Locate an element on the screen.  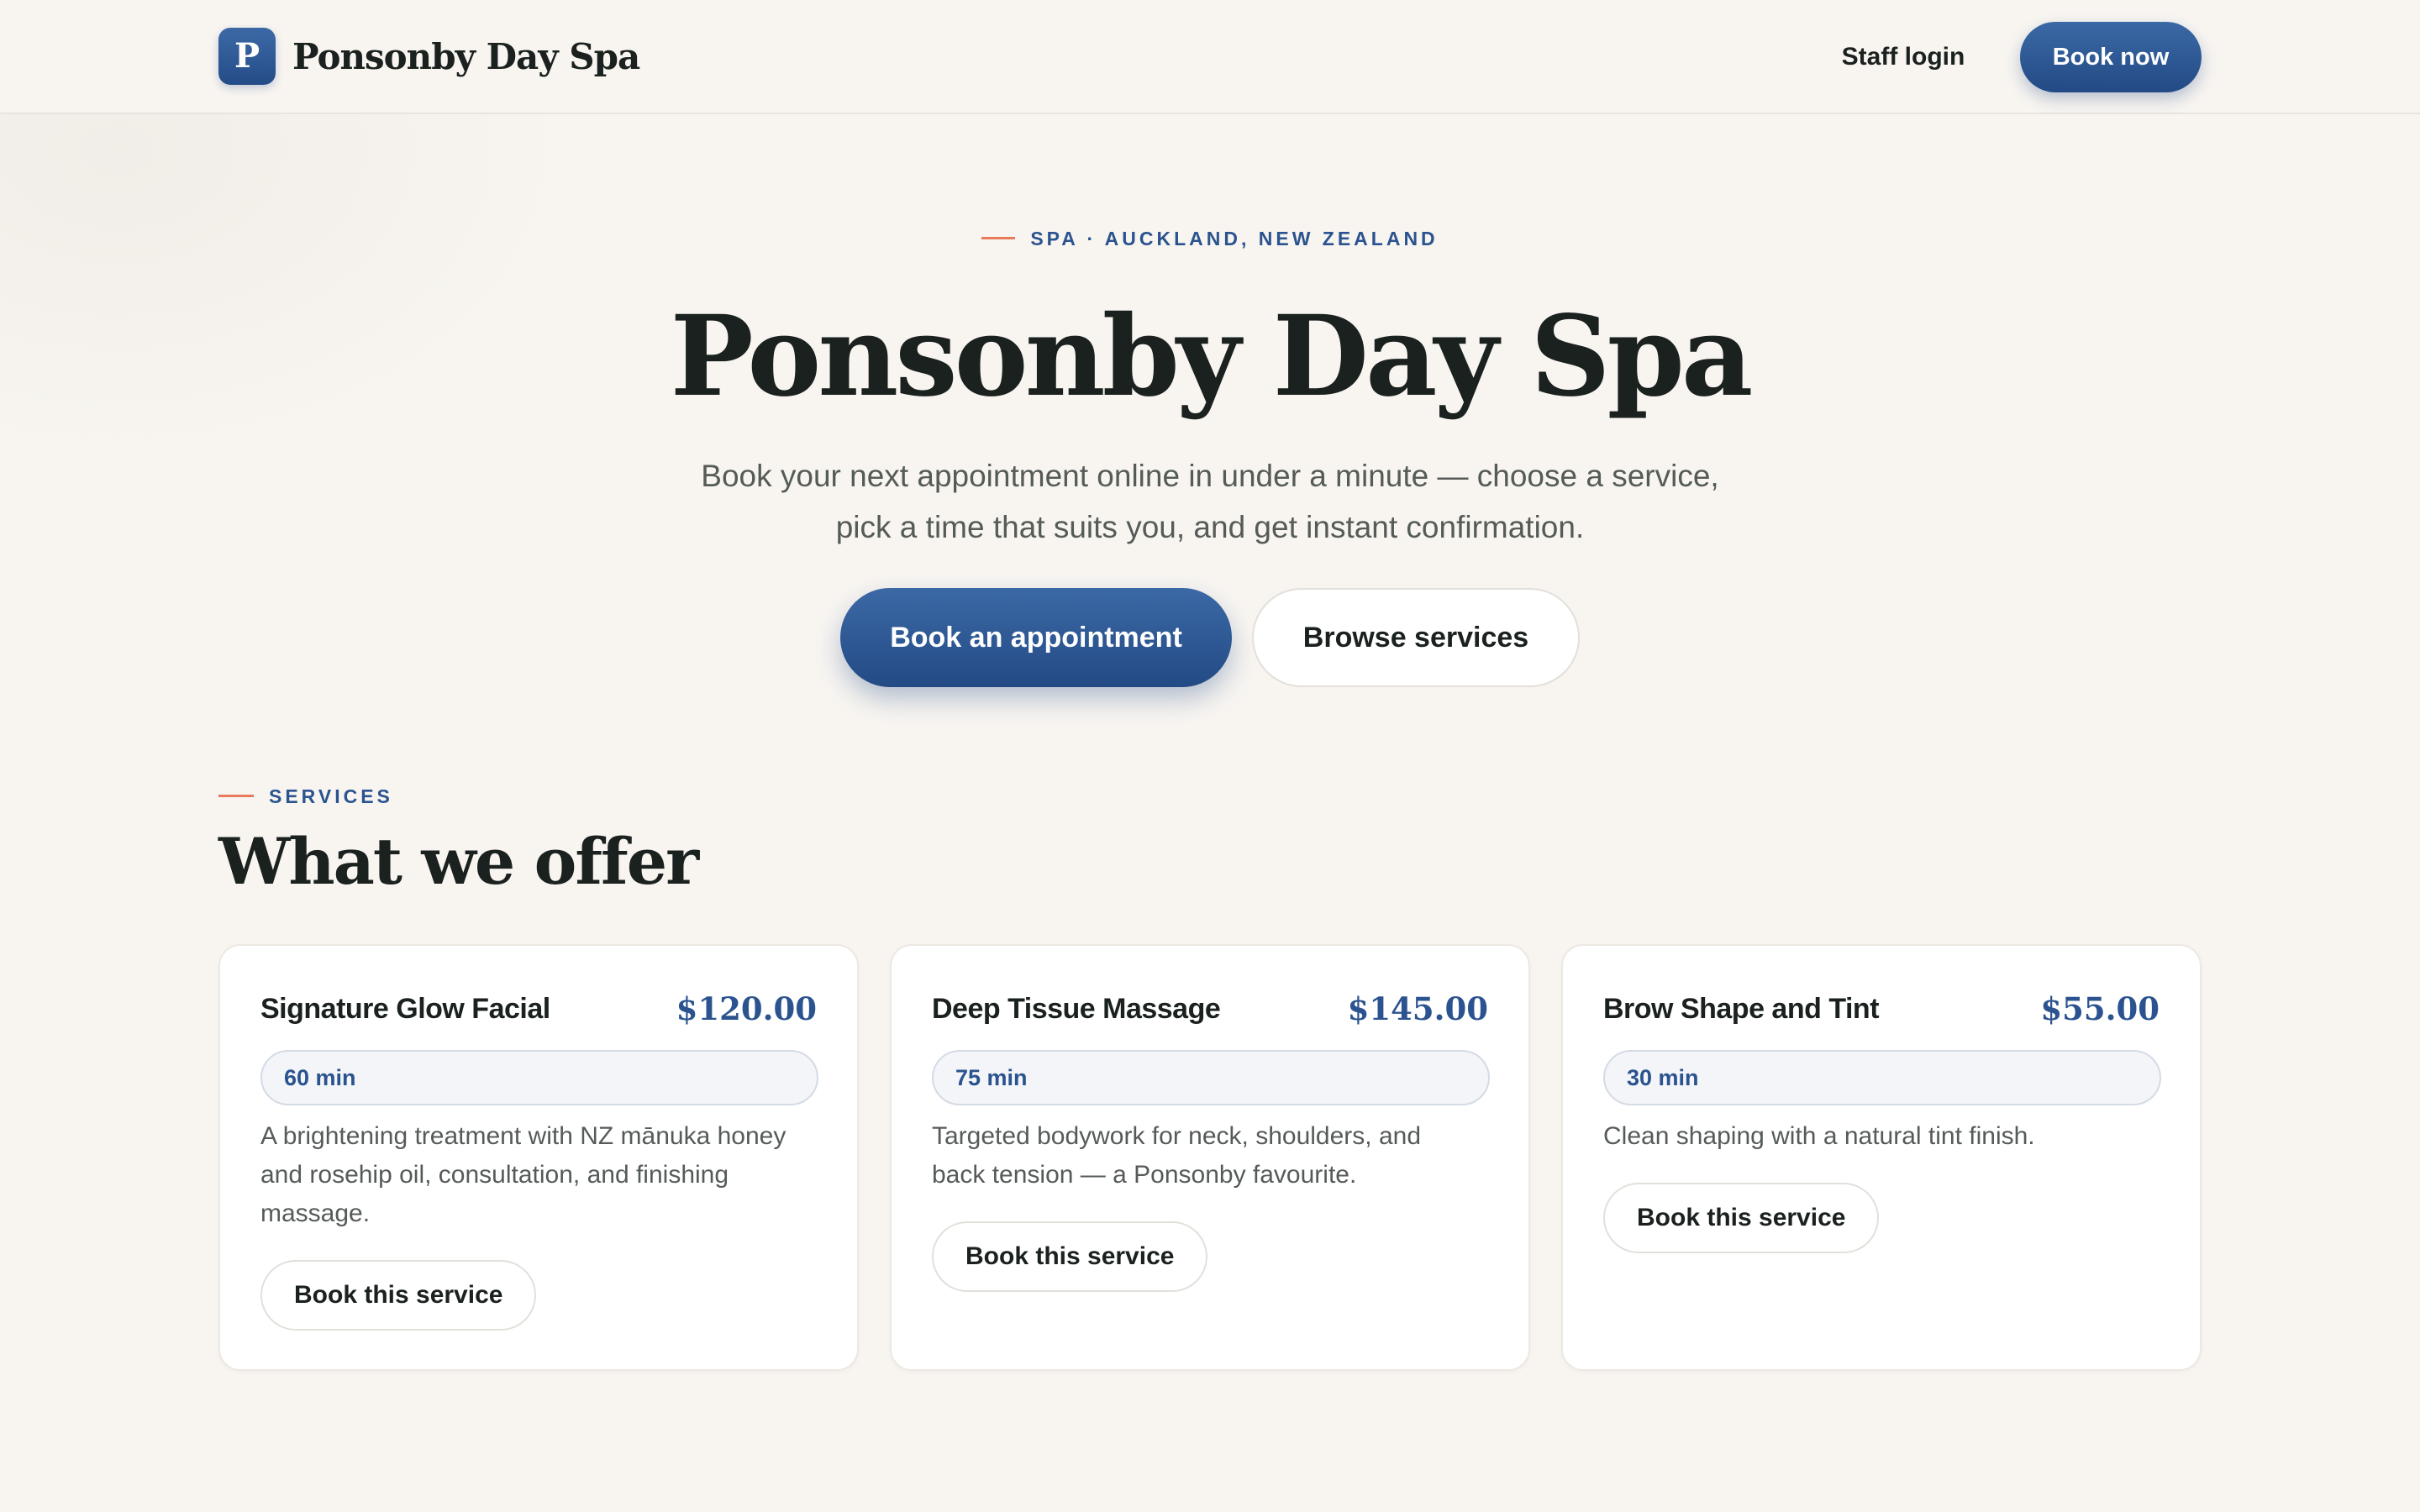
service-duration-badge: 60 min is located at coordinates (539, 1077).